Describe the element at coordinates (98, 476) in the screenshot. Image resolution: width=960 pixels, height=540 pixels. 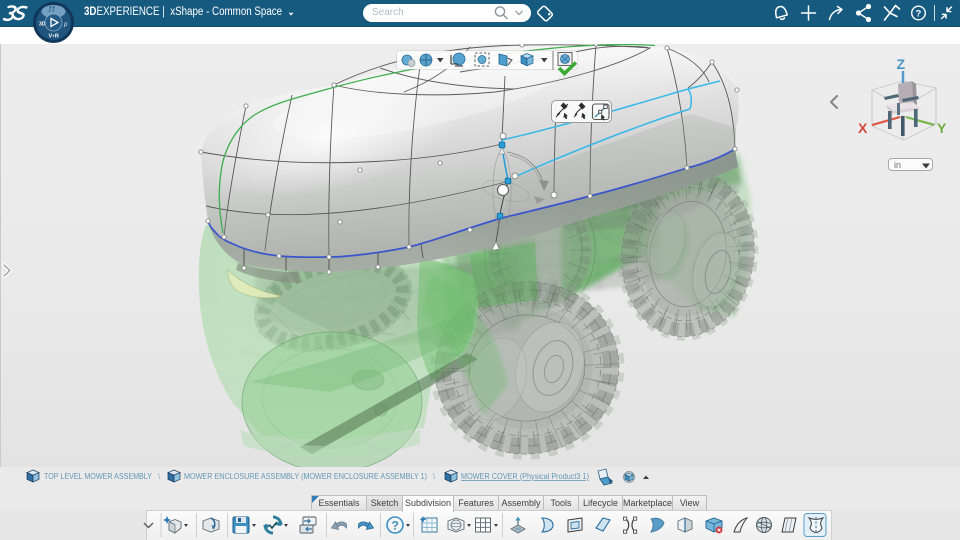
I see `svg-text: TOP LEVEL MOWER ASSEMBLY` at that location.